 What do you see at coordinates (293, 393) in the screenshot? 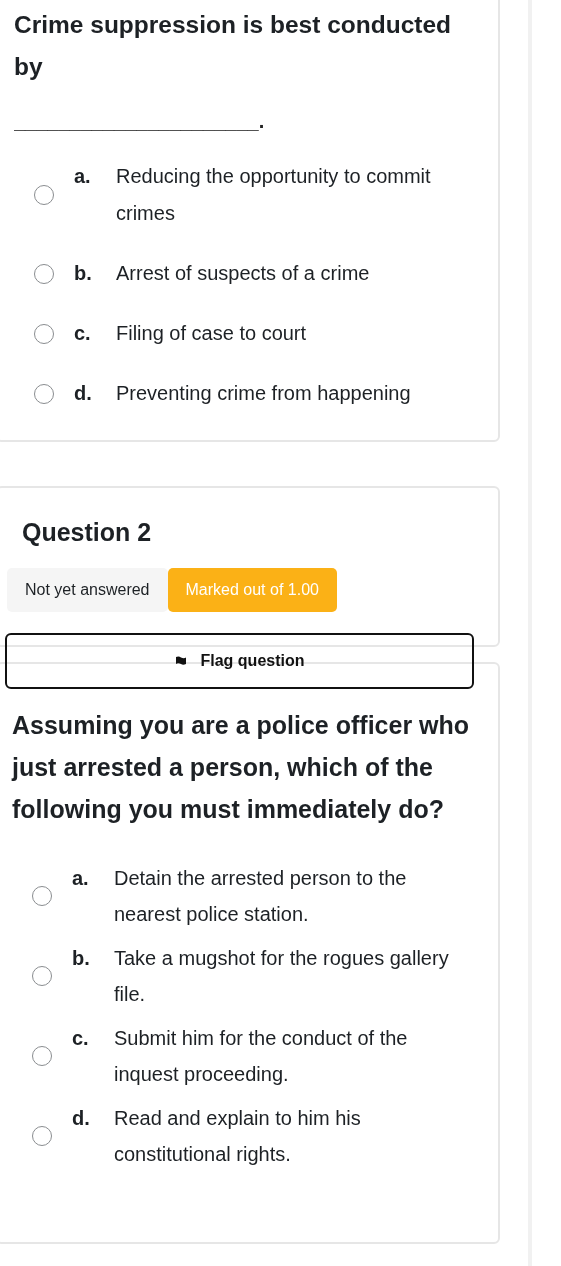
I see `option-text: Preventing crime from happening` at bounding box center [293, 393].